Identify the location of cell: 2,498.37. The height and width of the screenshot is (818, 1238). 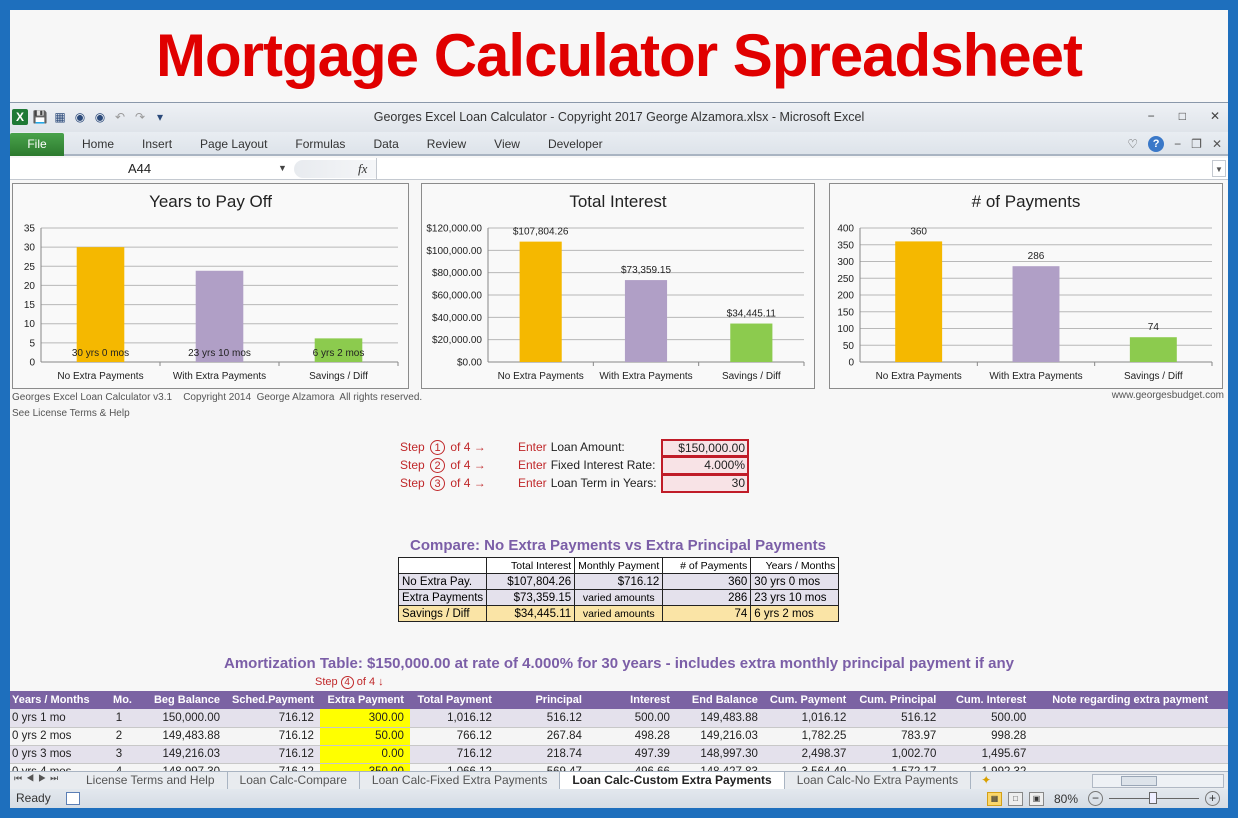
(808, 754).